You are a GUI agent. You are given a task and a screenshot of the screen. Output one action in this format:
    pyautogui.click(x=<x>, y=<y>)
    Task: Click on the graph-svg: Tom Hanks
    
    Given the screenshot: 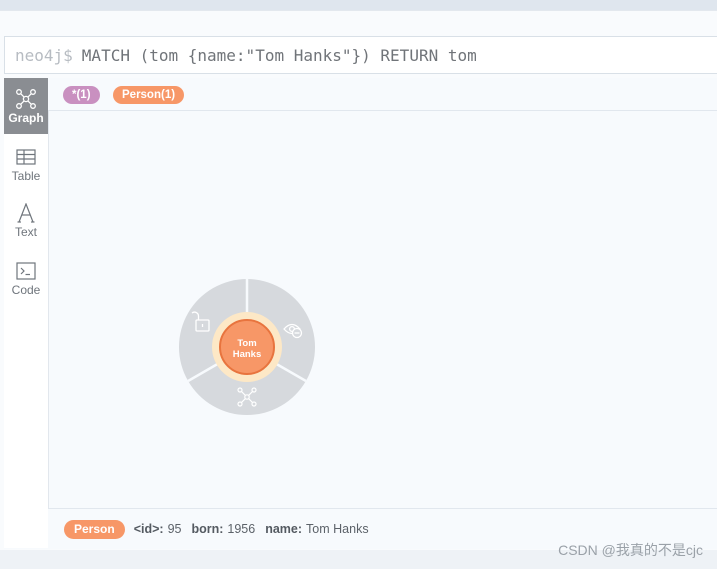 What is the action you would take?
    pyautogui.click(x=247, y=347)
    